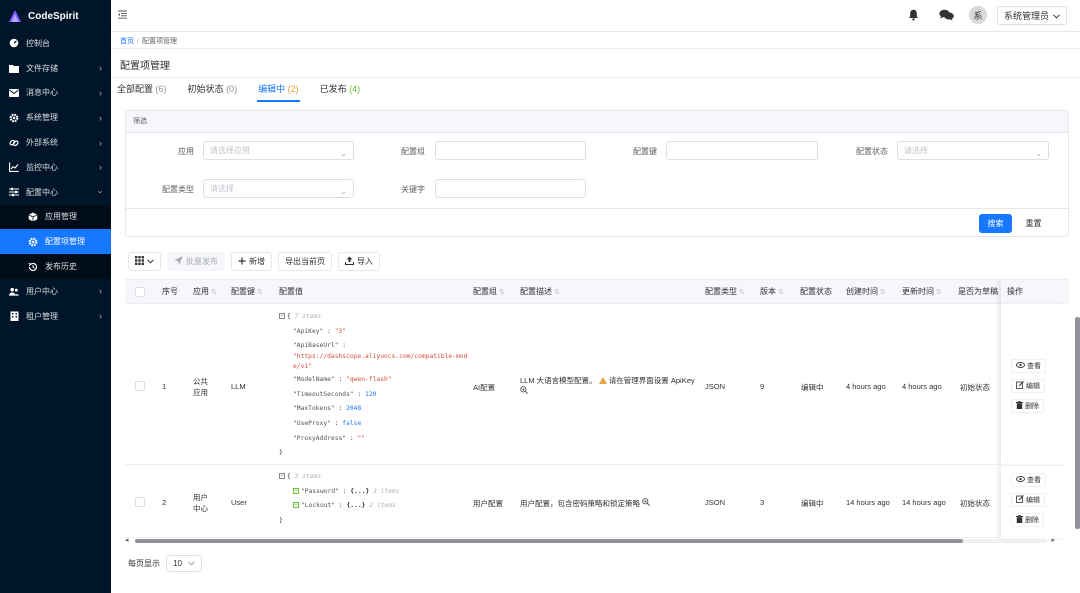  What do you see at coordinates (924, 502) in the screenshot?
I see `row-updated: 14 hours ago` at bounding box center [924, 502].